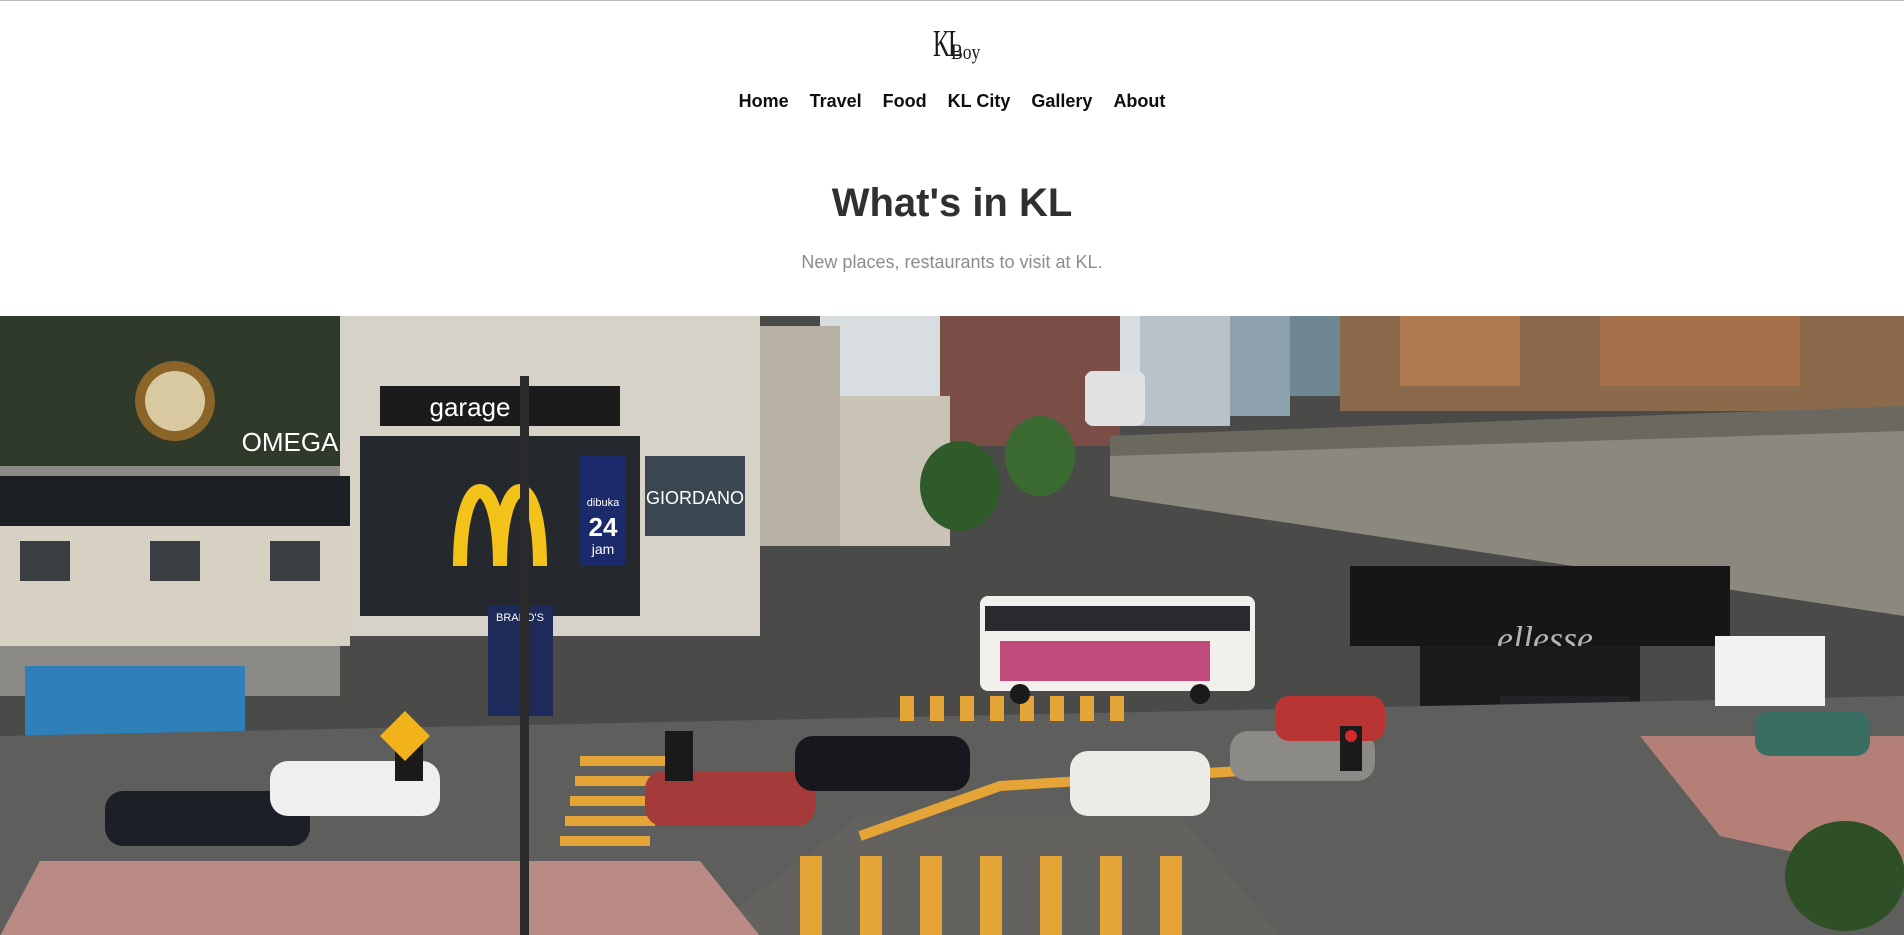 Image resolution: width=1904 pixels, height=935 pixels. I want to click on nav-gallery: Gallery, so click(1061, 101).